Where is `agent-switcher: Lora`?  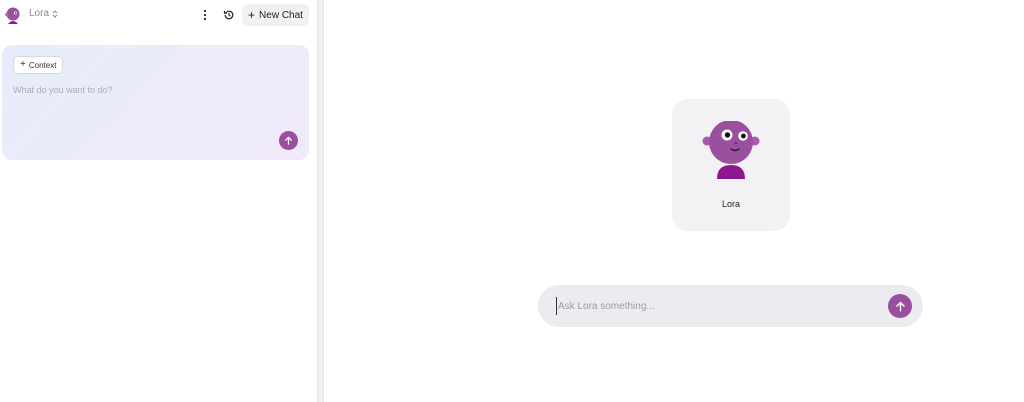
agent-switcher: Lora is located at coordinates (43, 13).